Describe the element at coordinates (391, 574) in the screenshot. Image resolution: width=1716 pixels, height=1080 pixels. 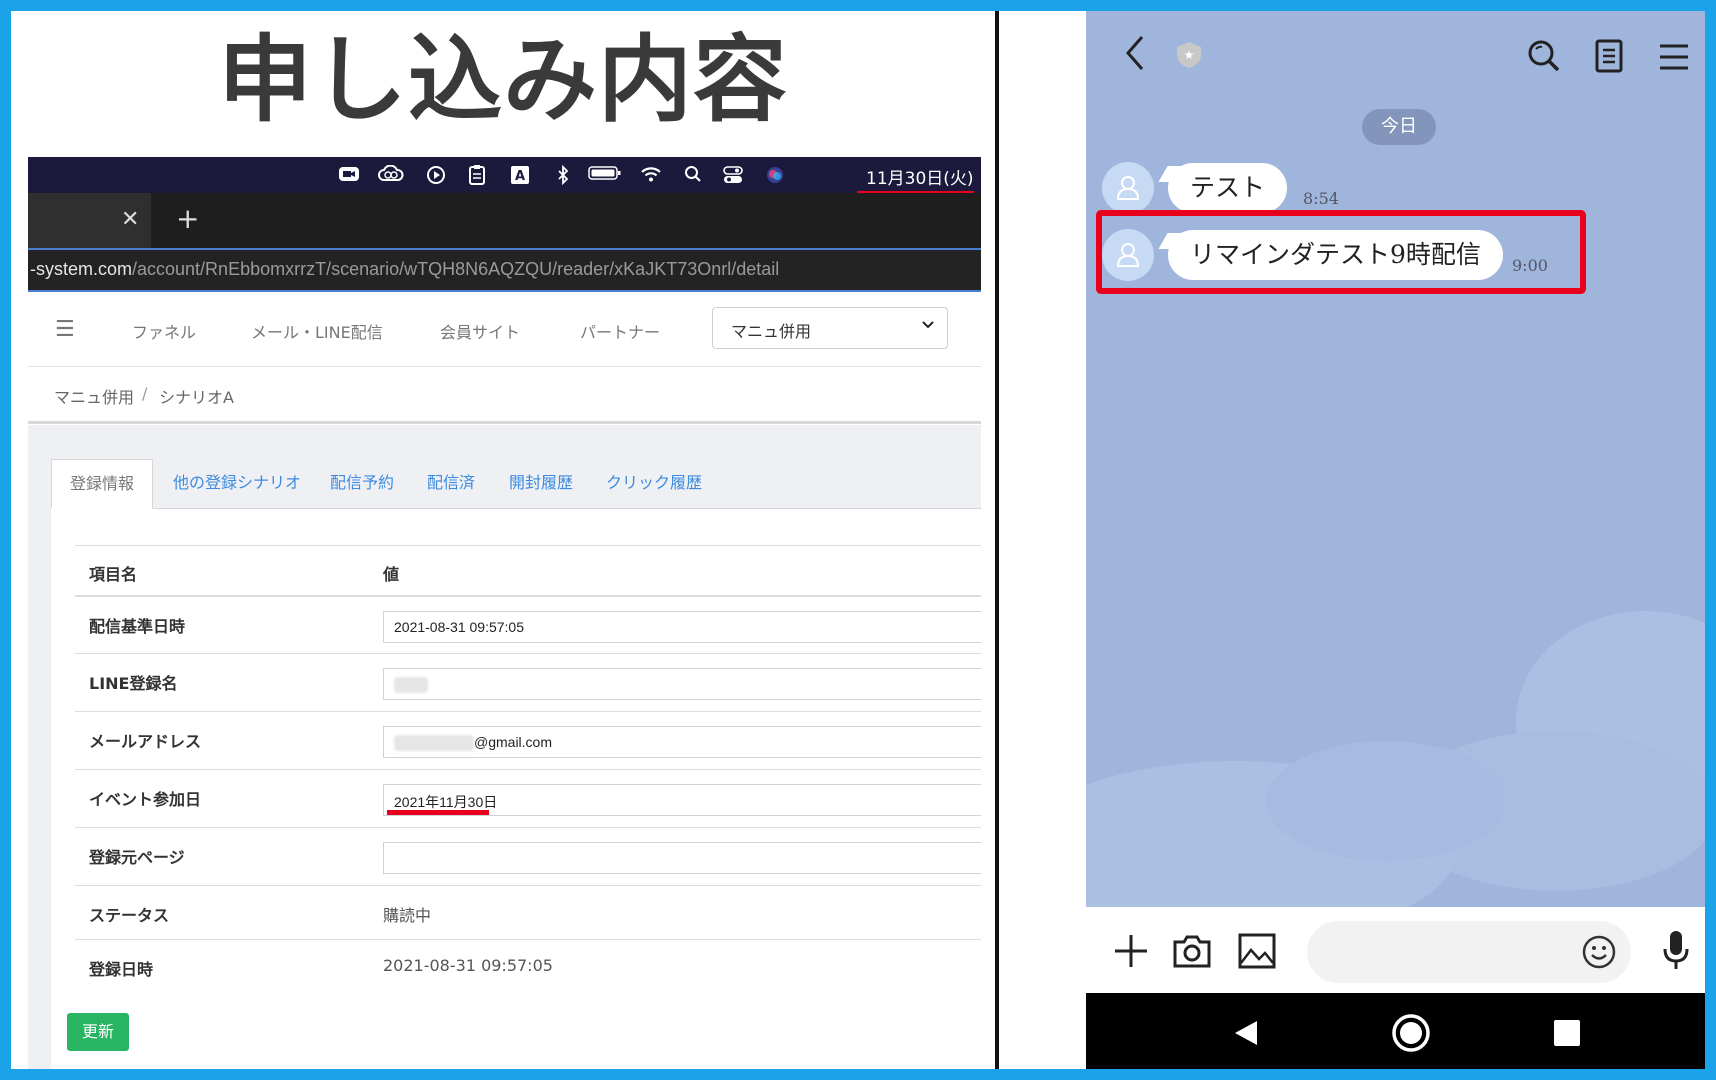
I see `column-header-value: 値` at that location.